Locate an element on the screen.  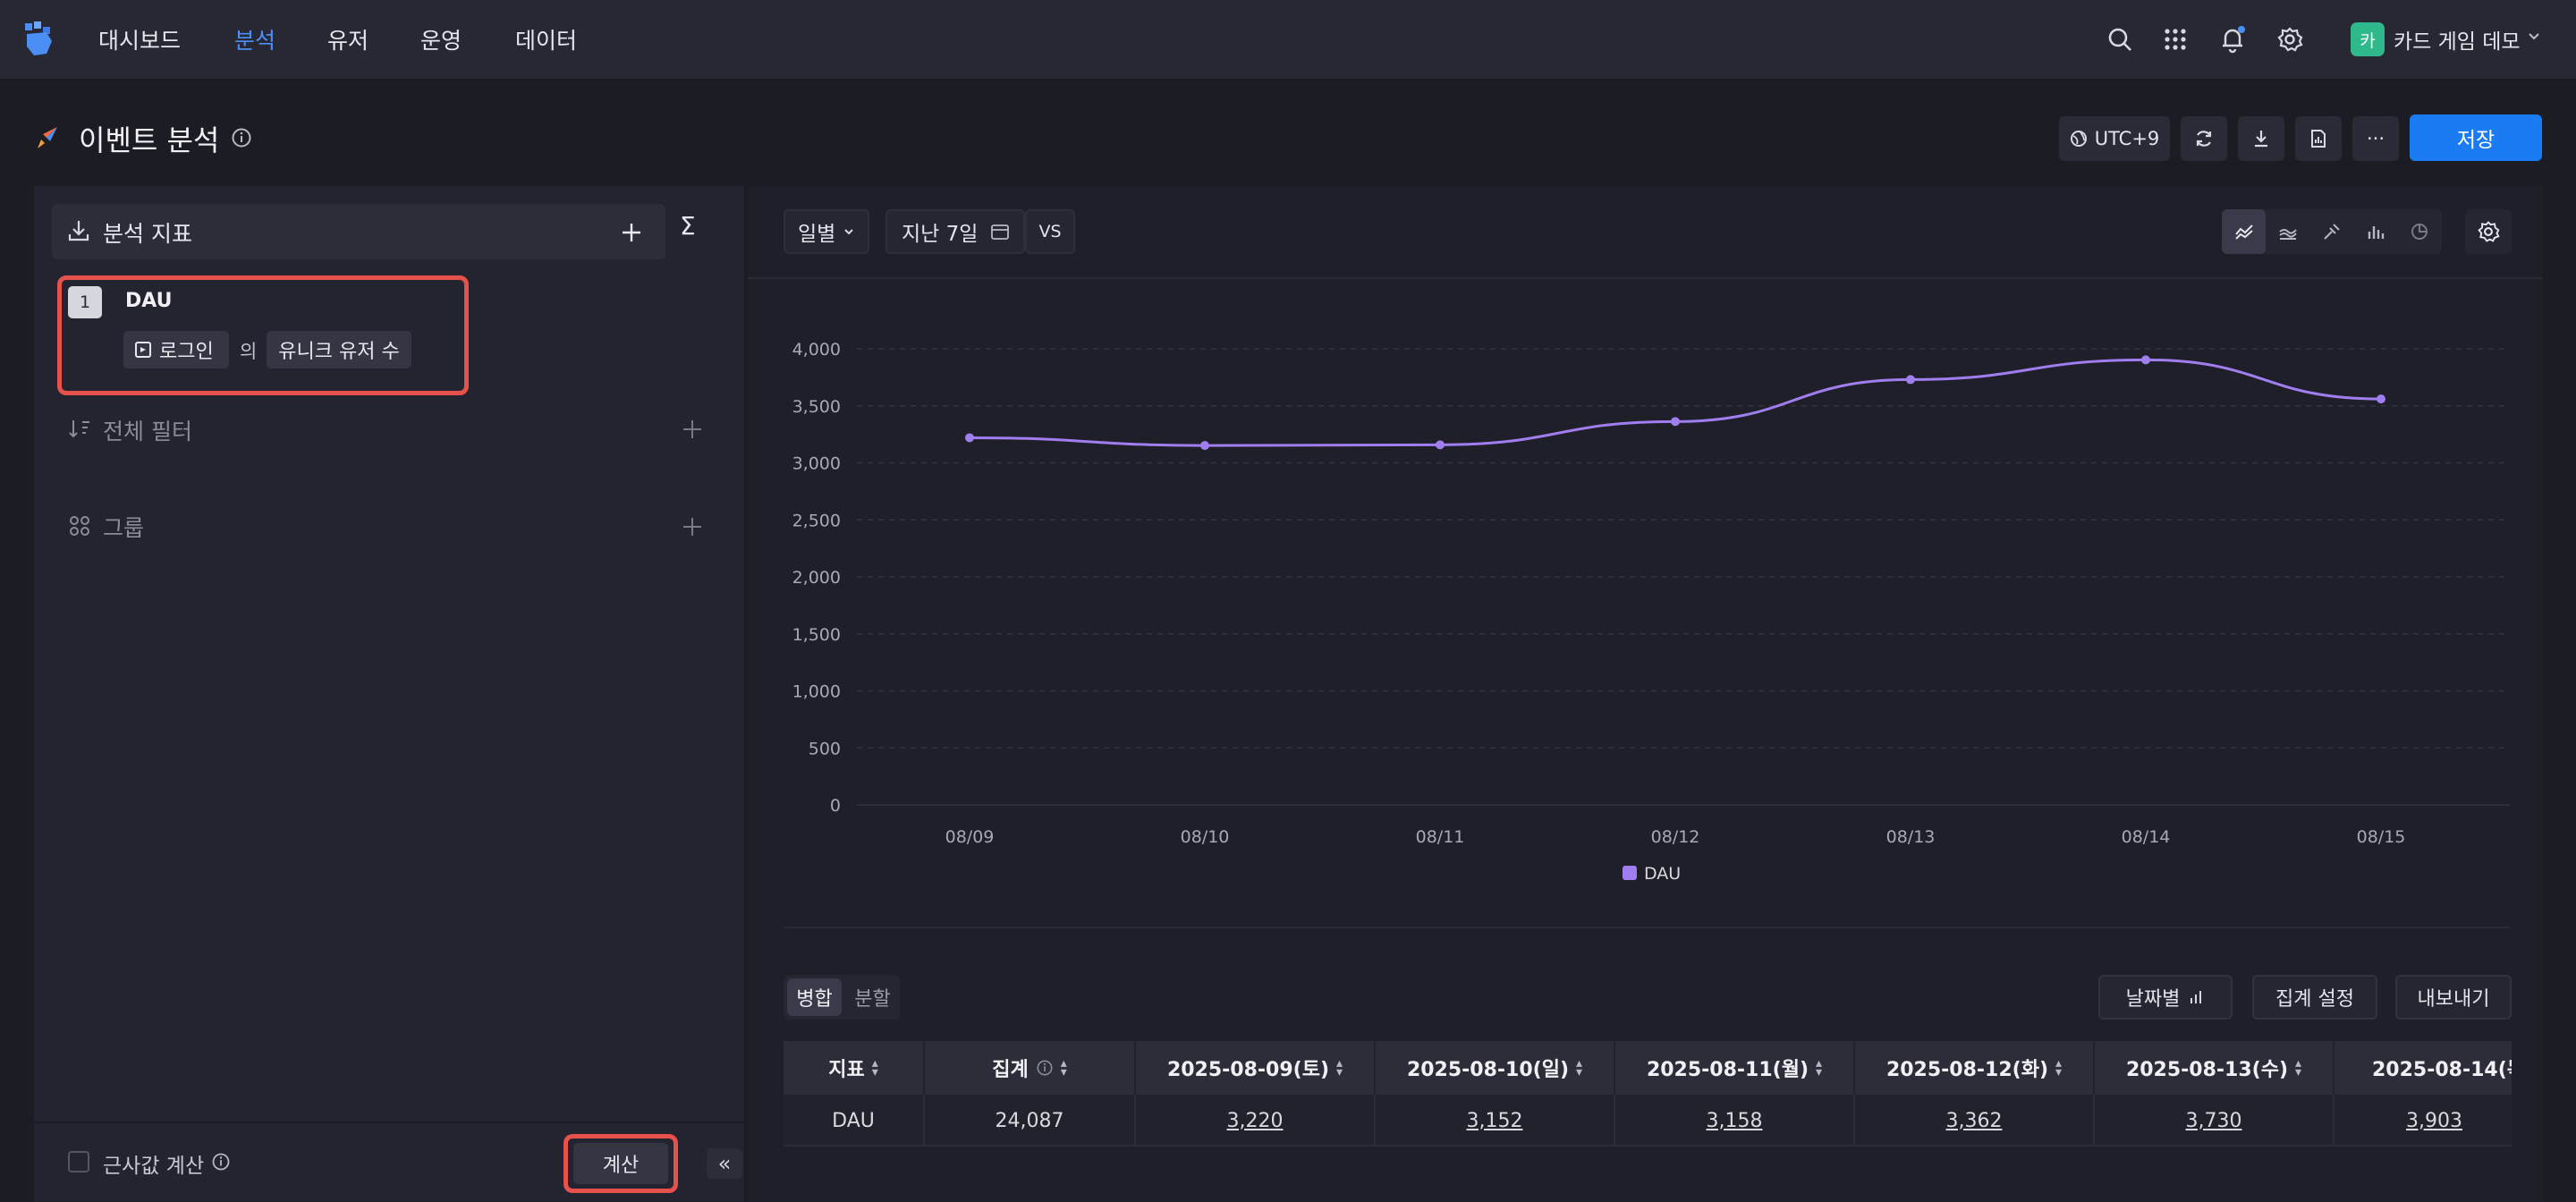
collapse-panel-button: « is located at coordinates (724, 1163).